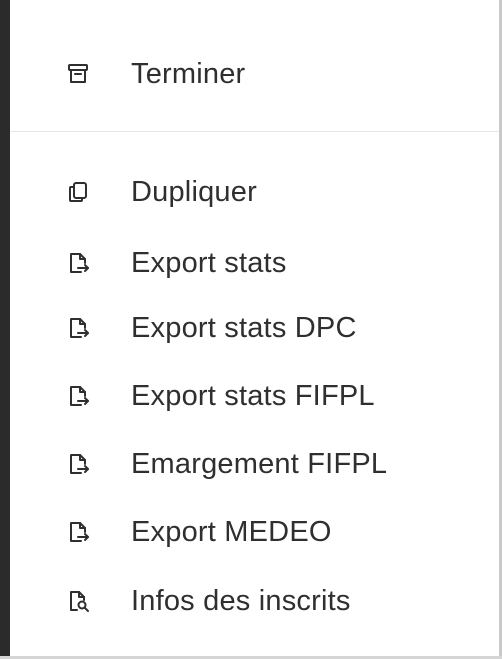  Describe the element at coordinates (254, 74) in the screenshot. I see `menu-item-terminer: Terminer` at that location.